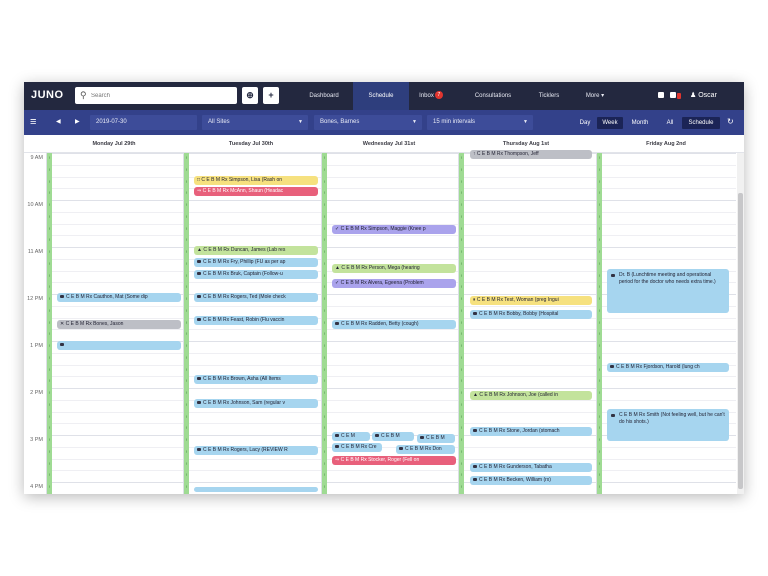 The image size is (768, 576). Describe the element at coordinates (47, 95) in the screenshot. I see `juno-logo: JUNO` at that location.